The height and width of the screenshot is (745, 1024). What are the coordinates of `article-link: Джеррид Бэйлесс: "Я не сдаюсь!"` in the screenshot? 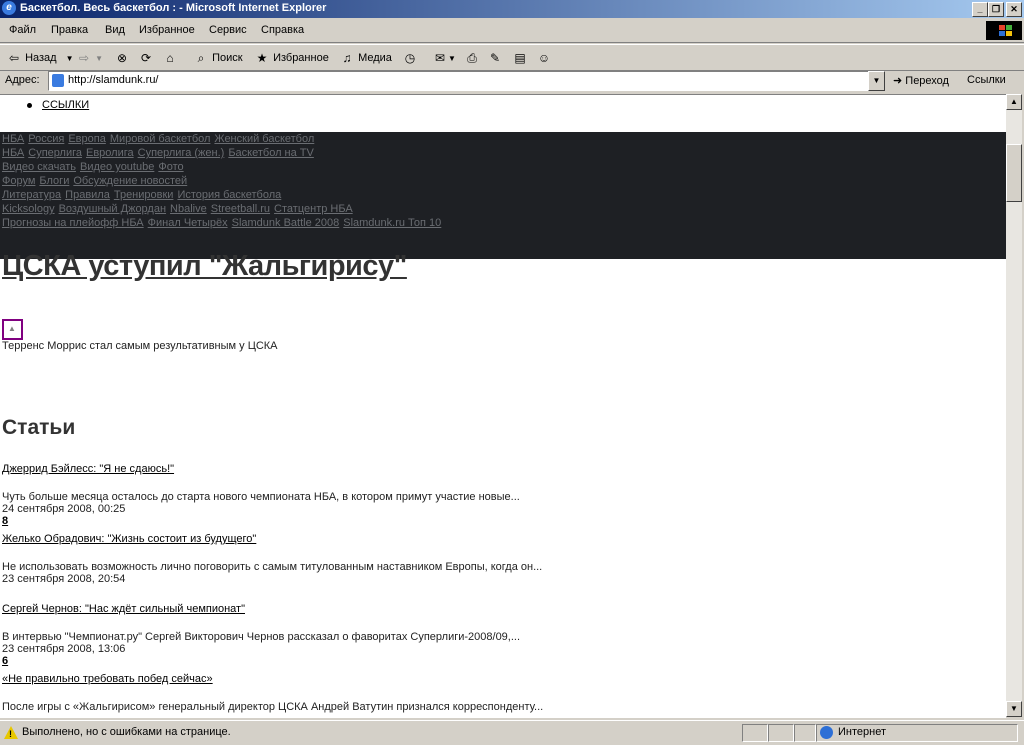 It's located at (452, 470).